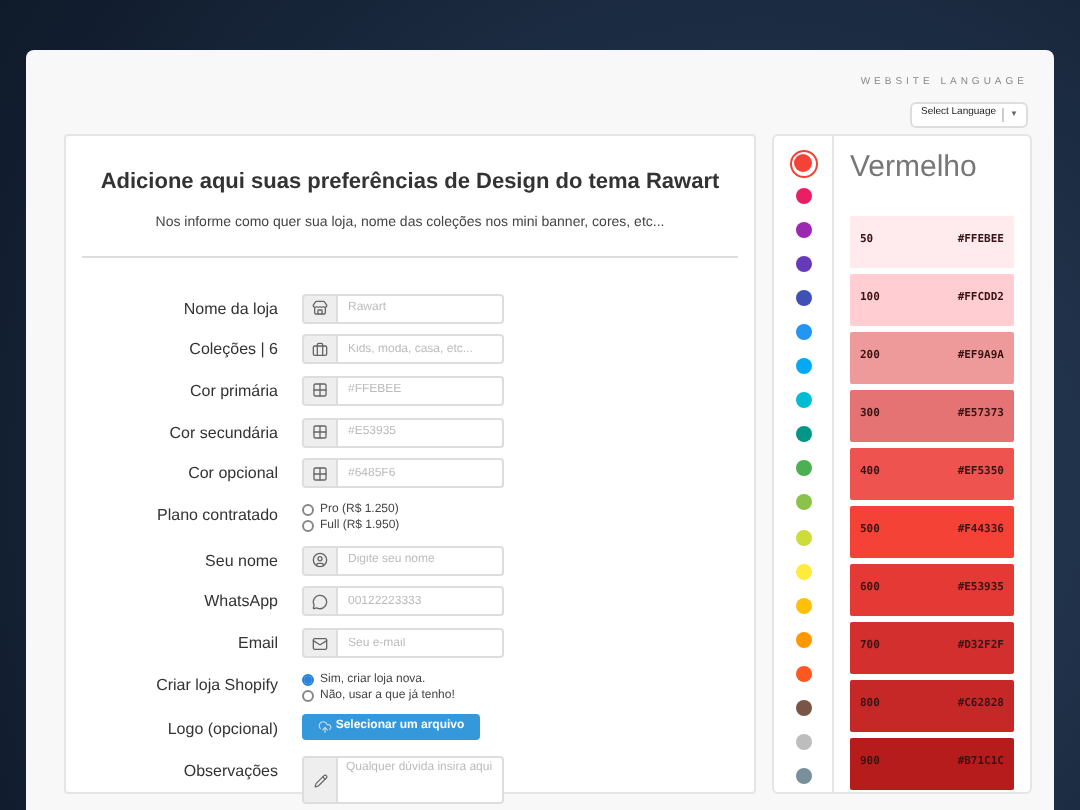 The height and width of the screenshot is (810, 1080). I want to click on pencil-icon, so click(320, 780).